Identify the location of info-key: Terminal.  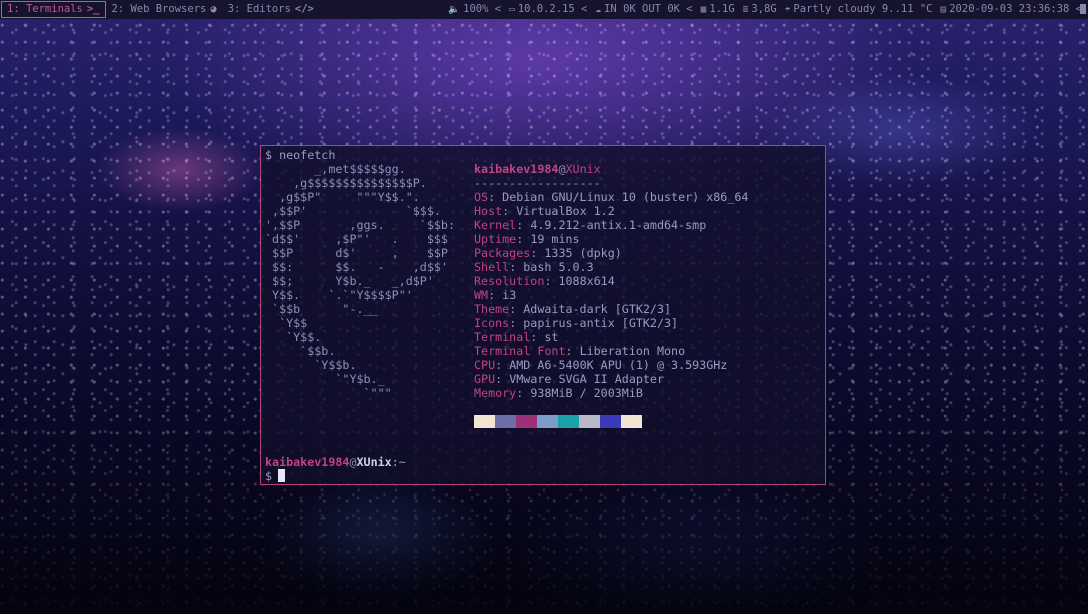
(502, 337).